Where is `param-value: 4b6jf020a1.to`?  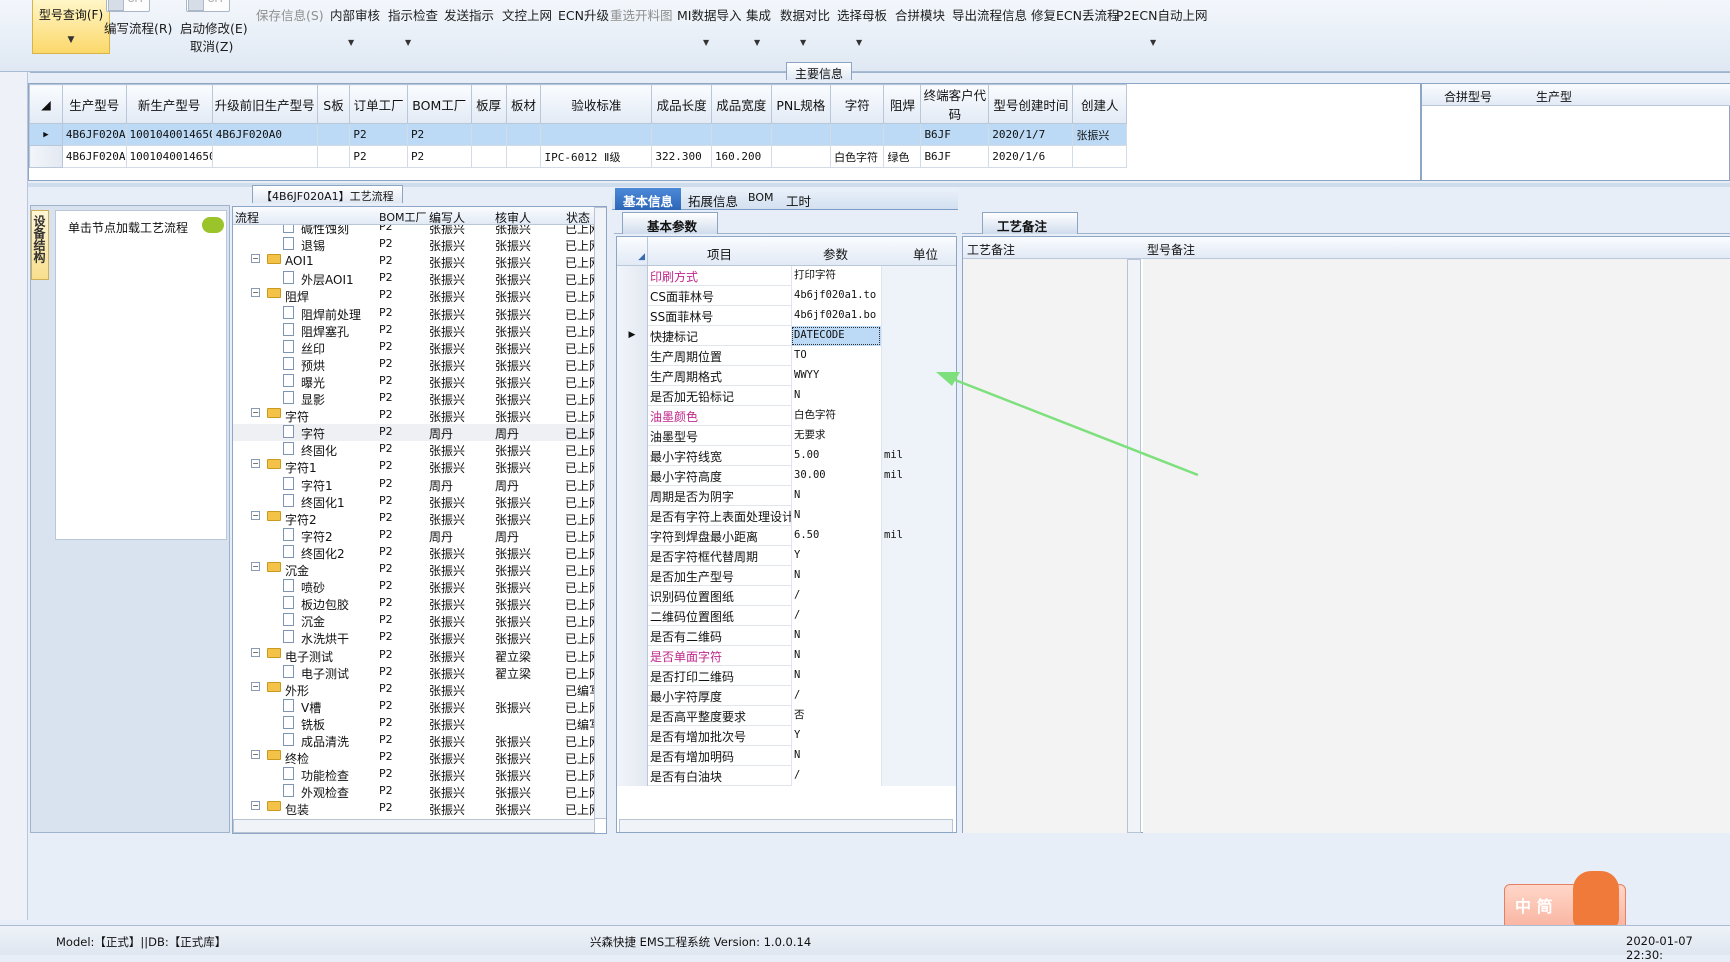 param-value: 4b6jf020a1.to is located at coordinates (836, 296).